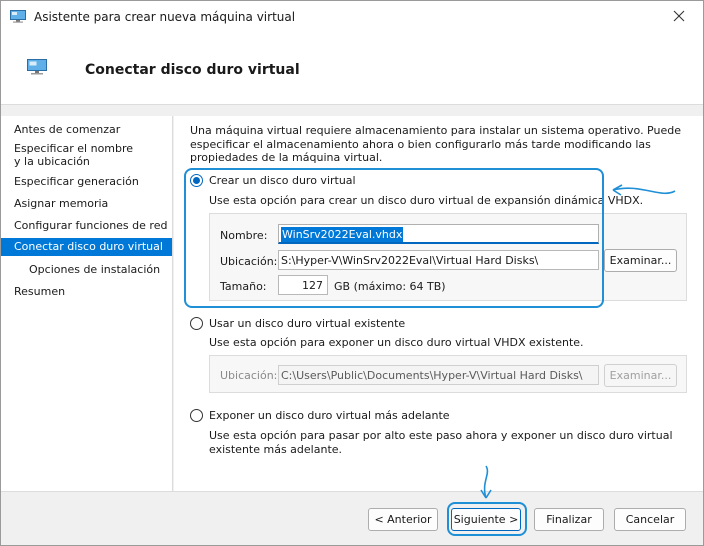  I want to click on back-button: < Anterior, so click(403, 519).